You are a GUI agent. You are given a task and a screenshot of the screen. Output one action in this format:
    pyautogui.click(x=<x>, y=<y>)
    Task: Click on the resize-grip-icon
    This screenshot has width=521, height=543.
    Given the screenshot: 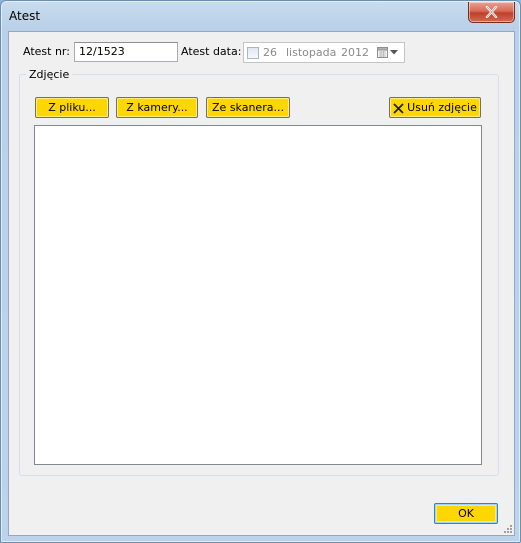 What is the action you would take?
    pyautogui.click(x=507, y=528)
    